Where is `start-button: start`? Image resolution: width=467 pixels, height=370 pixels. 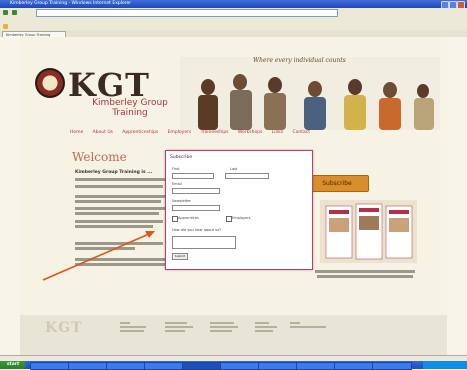 start-button: start is located at coordinates (13, 365).